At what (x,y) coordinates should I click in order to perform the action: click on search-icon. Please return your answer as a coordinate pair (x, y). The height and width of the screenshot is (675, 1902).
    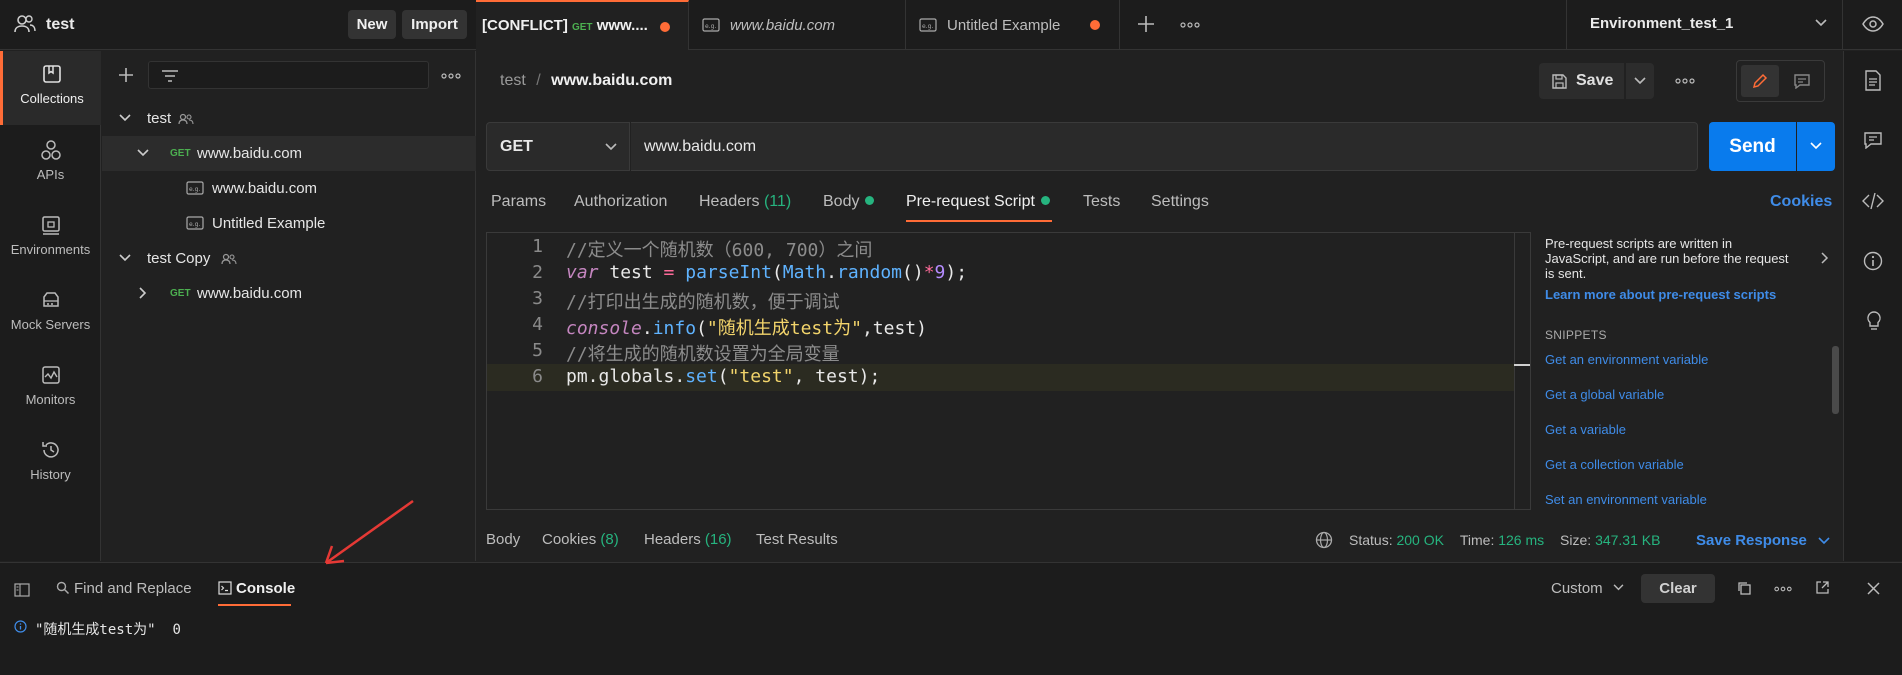
    Looking at the image, I should click on (63, 588).